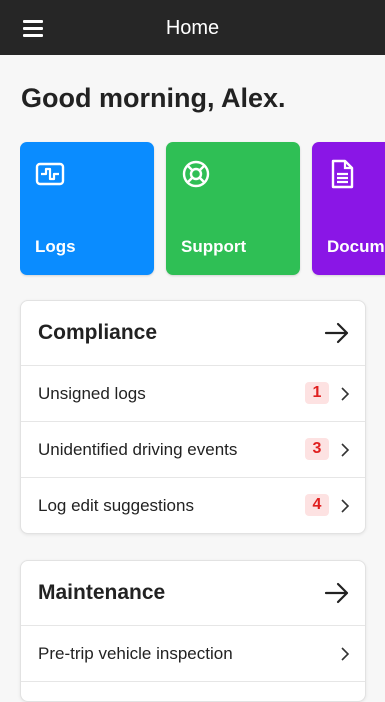 The height and width of the screenshot is (702, 385). I want to click on document-icon, so click(342, 174).